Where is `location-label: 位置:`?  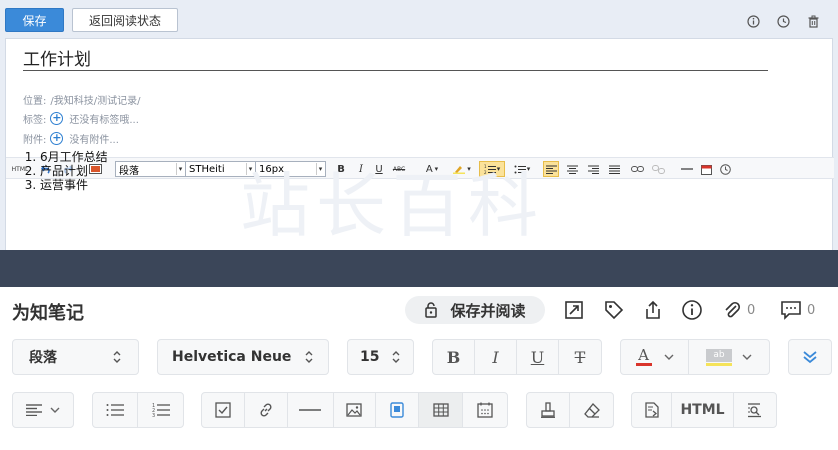 location-label: 位置: is located at coordinates (35, 101).